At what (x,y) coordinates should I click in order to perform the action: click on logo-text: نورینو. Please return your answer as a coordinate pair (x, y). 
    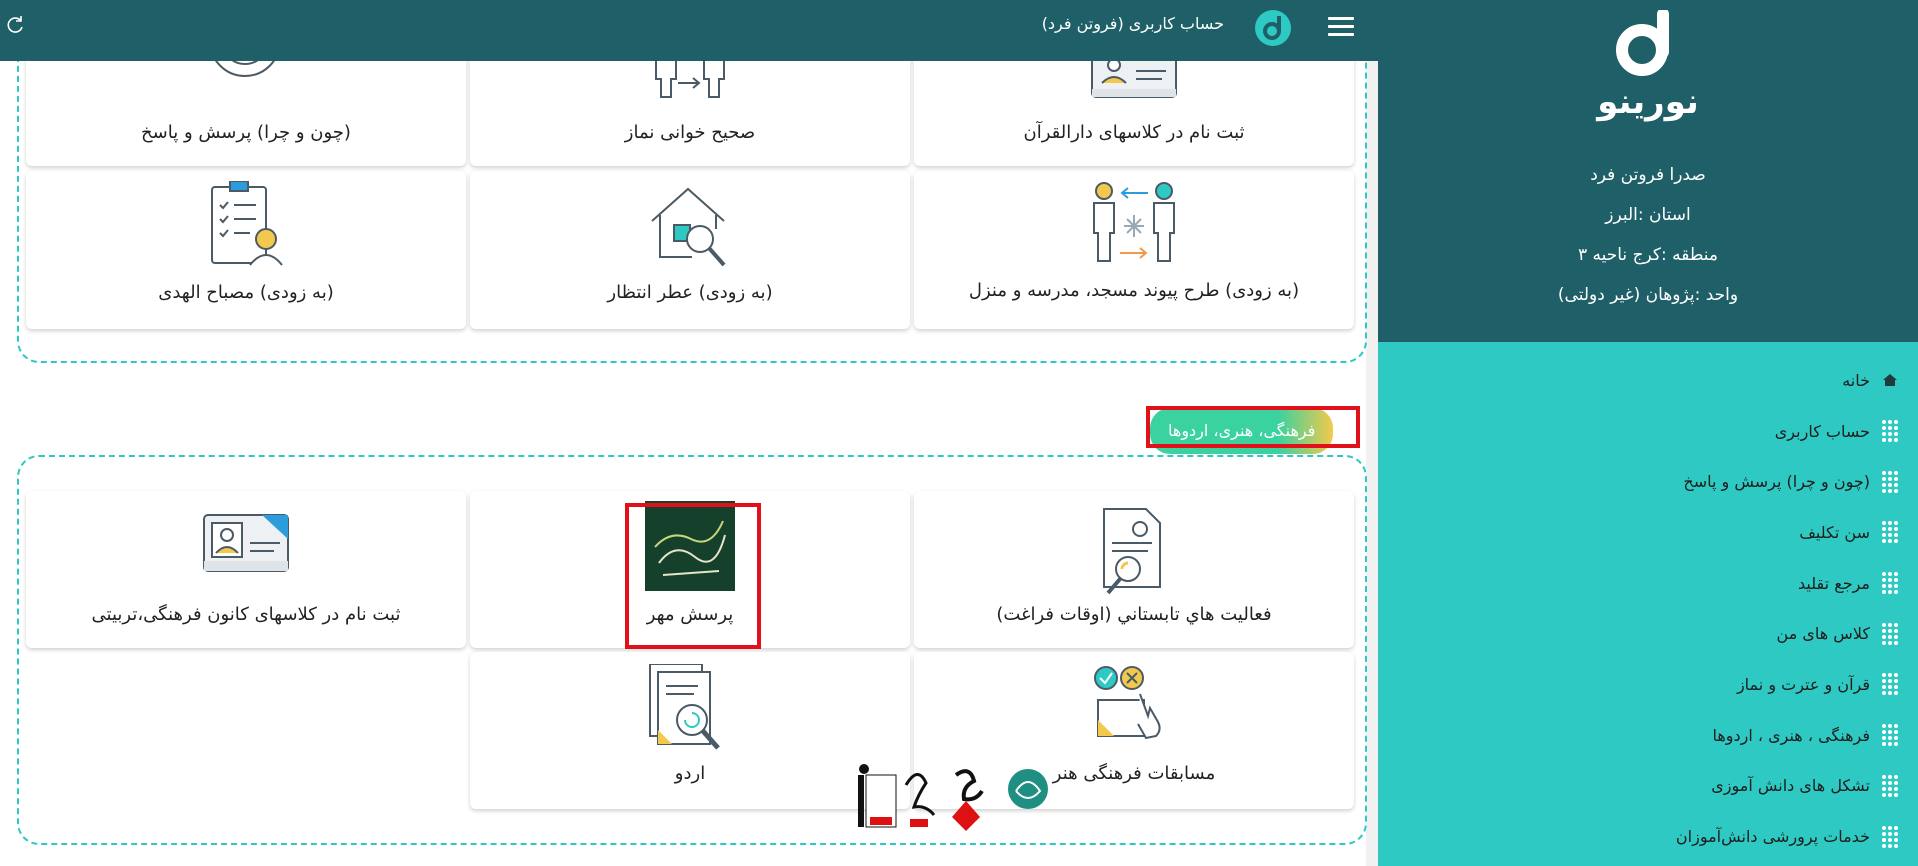
    Looking at the image, I should click on (1648, 102).